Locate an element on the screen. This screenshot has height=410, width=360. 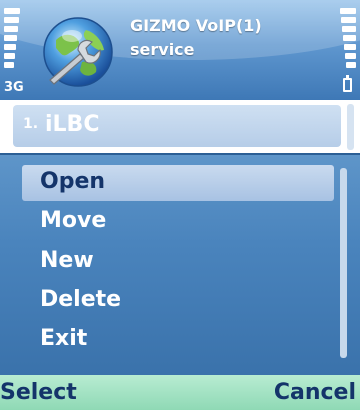
app-title: GIZMO VoIP(1) is located at coordinates (196, 25).